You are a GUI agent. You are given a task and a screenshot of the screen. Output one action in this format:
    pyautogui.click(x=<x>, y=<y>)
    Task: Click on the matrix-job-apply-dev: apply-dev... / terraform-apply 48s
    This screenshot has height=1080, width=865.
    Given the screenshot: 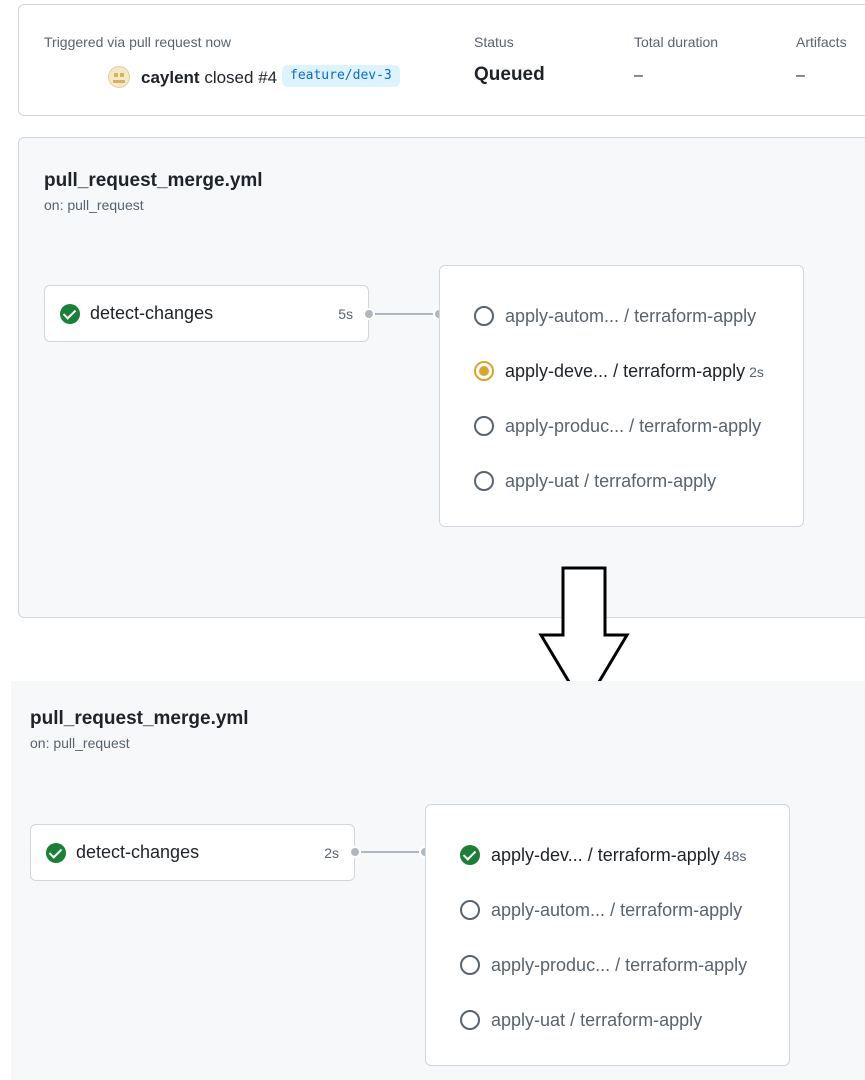 What is the action you would take?
    pyautogui.click(x=607, y=855)
    